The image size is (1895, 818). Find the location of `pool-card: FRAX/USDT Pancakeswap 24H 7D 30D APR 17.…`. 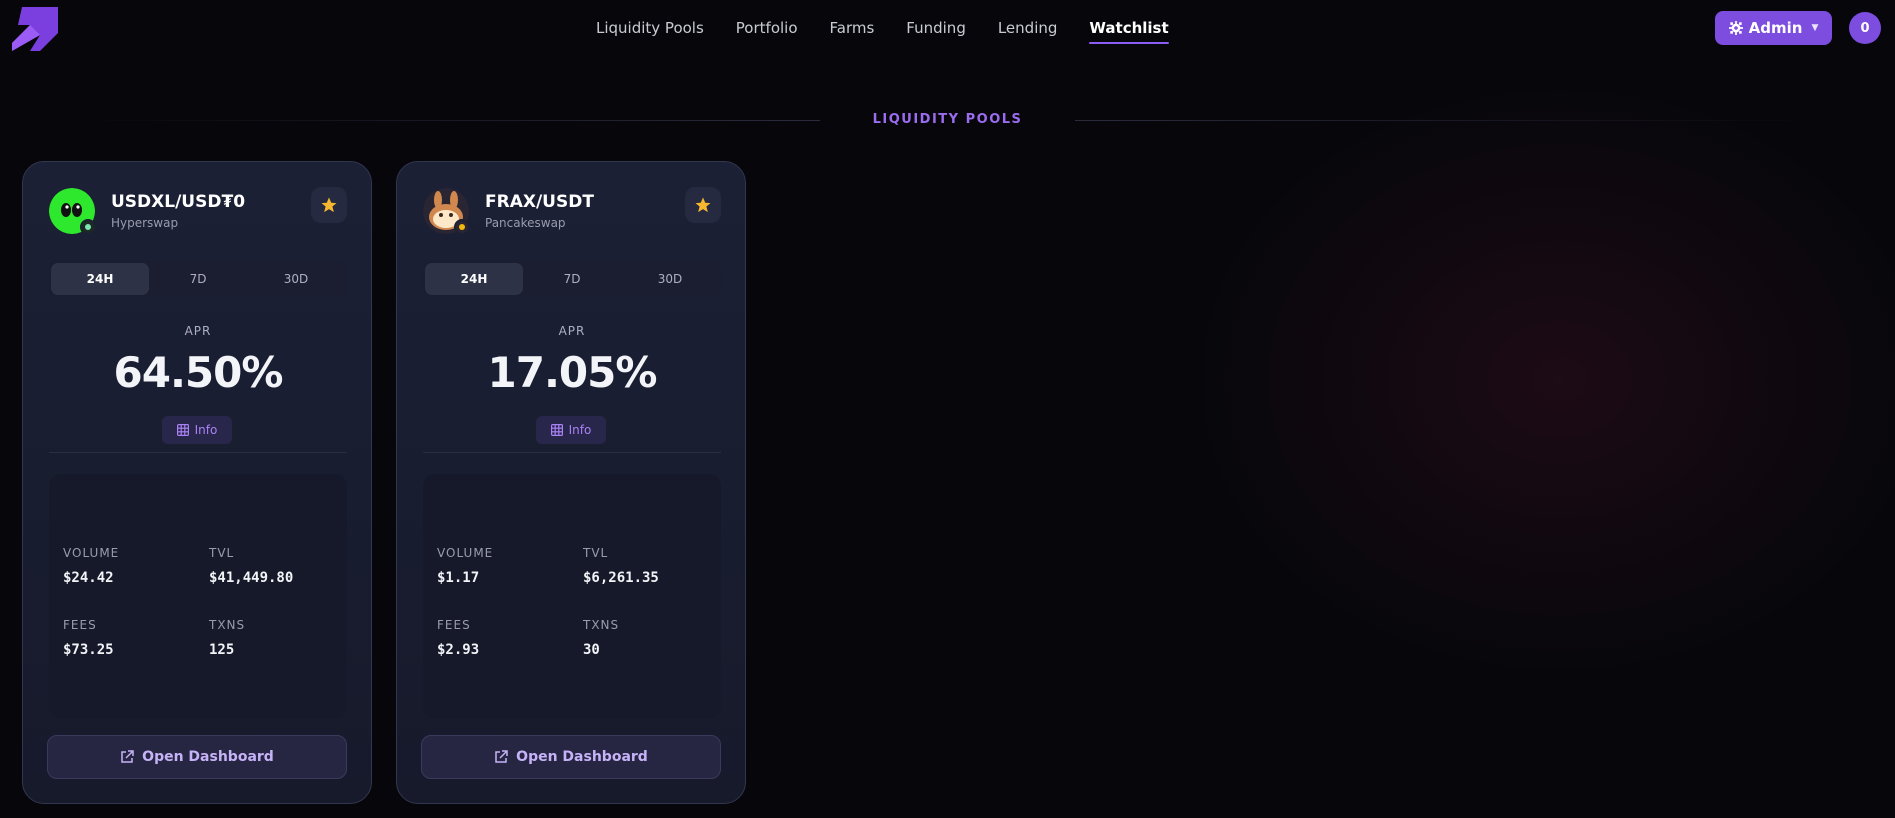

pool-card: FRAX/USDT Pancakeswap 24H 7D 30D APR 17.… is located at coordinates (571, 482).